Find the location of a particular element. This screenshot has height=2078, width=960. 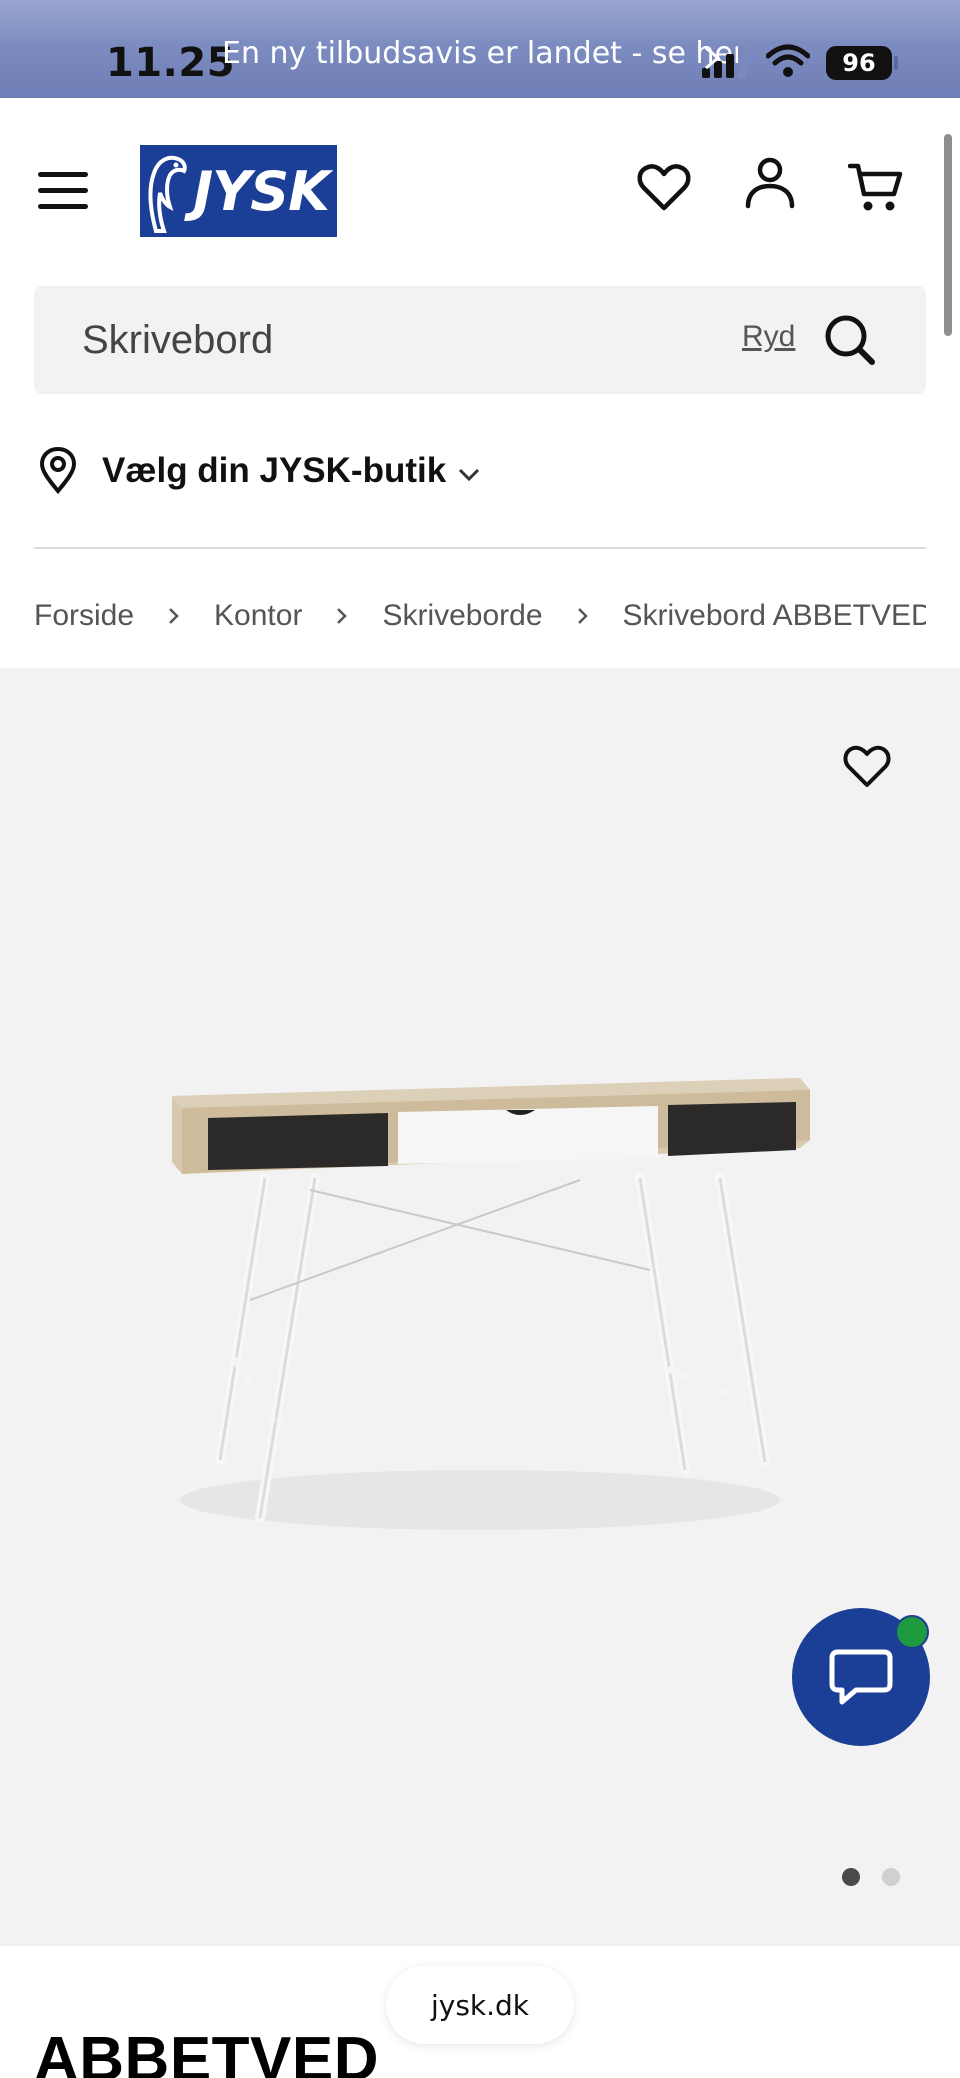

breadcrumb-item-kontor: Kontor is located at coordinates (258, 616).